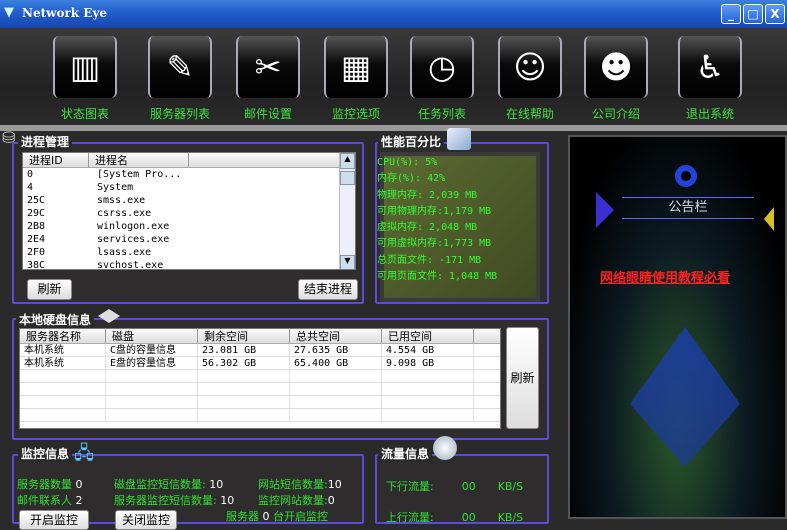 This screenshot has width=787, height=530. I want to click on disk-cell: 23.081 GB, so click(244, 350).